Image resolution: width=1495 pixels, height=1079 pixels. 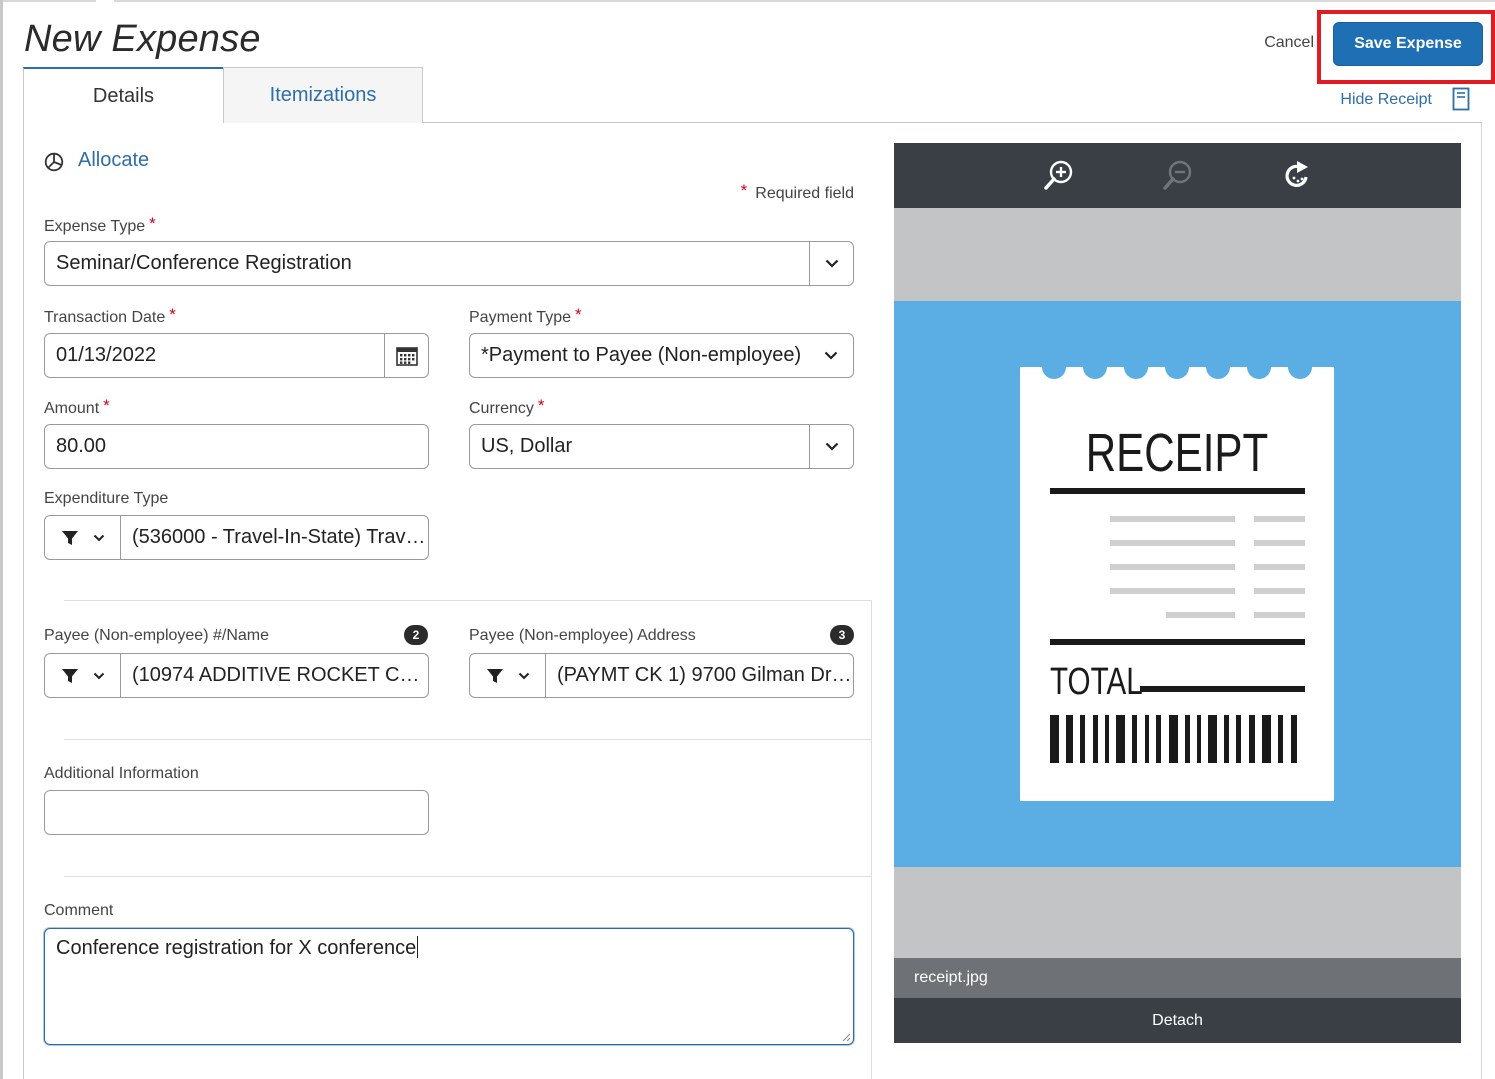 I want to click on receipt-illustration: RECEIPT TOTAL, so click(x=1177, y=578).